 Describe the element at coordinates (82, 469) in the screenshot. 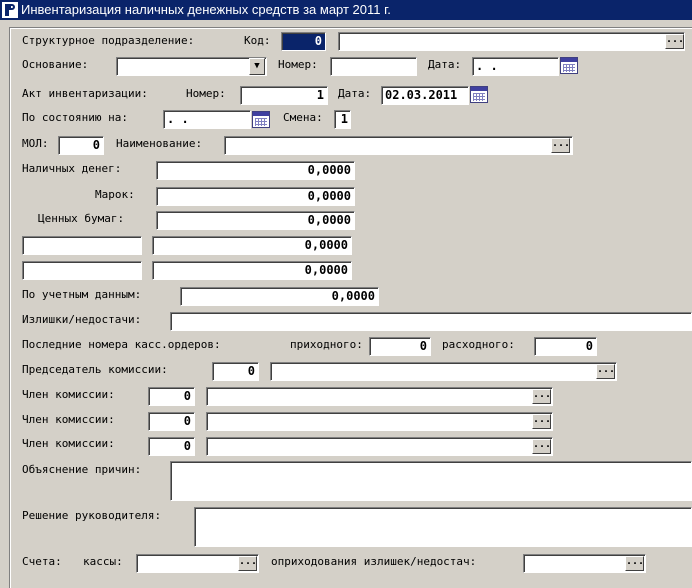

I see `explanation-label: Объяснение причин:` at that location.